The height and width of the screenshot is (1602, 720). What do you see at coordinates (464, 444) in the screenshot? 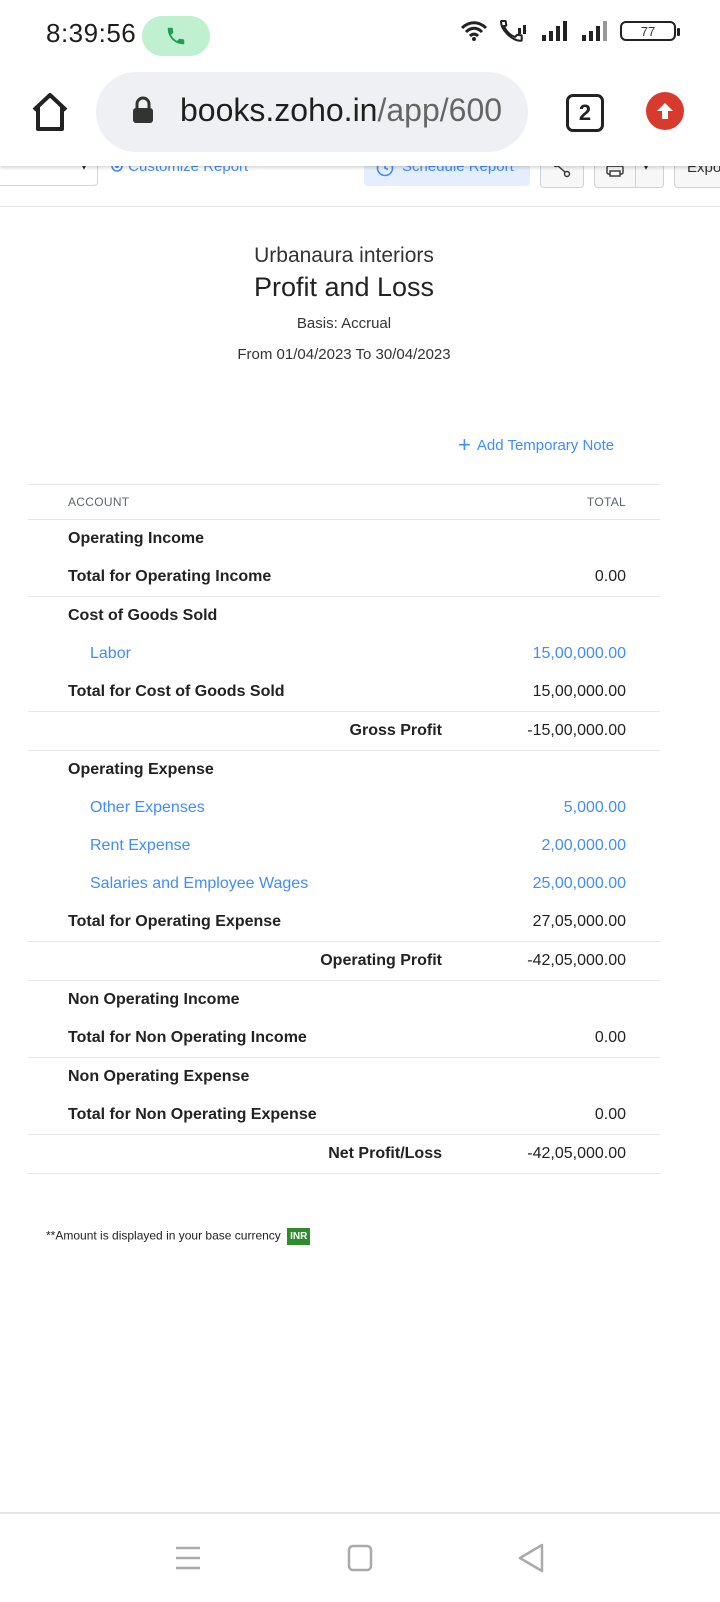
I see `plus-icon: +` at bounding box center [464, 444].